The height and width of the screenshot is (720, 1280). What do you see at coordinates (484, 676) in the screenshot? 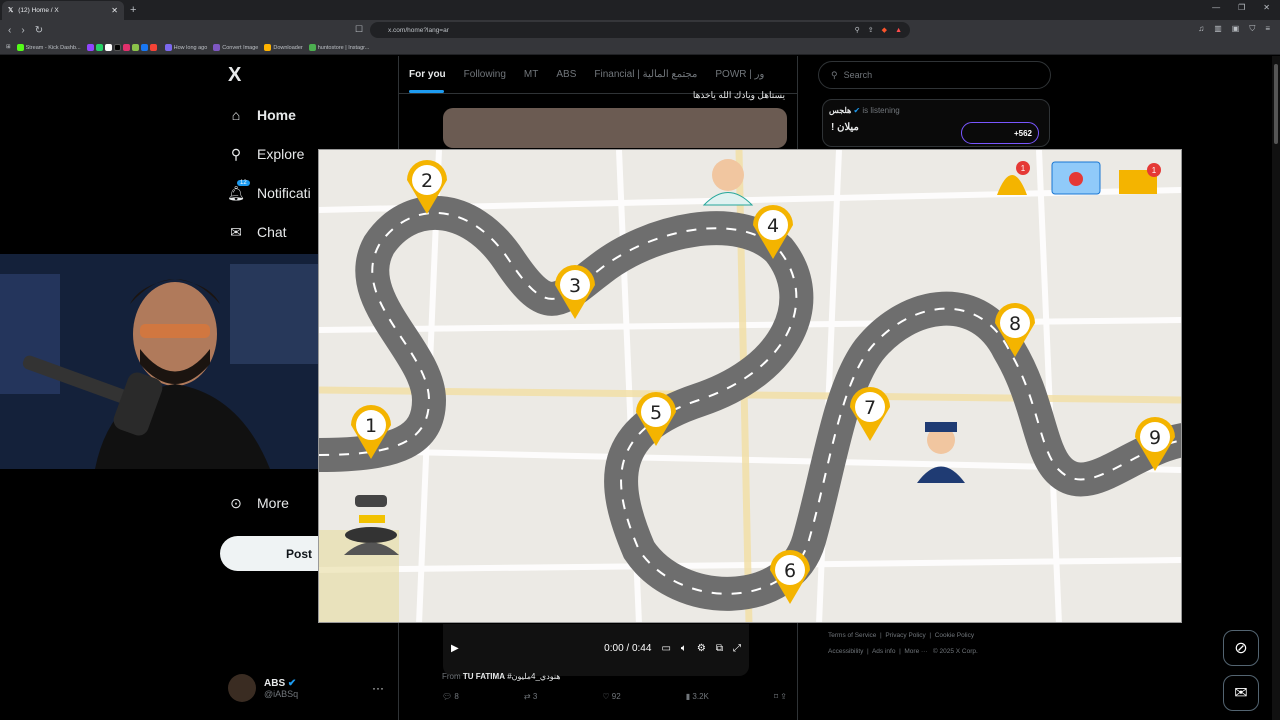
I see `source-name: TU FATIMA` at bounding box center [484, 676].